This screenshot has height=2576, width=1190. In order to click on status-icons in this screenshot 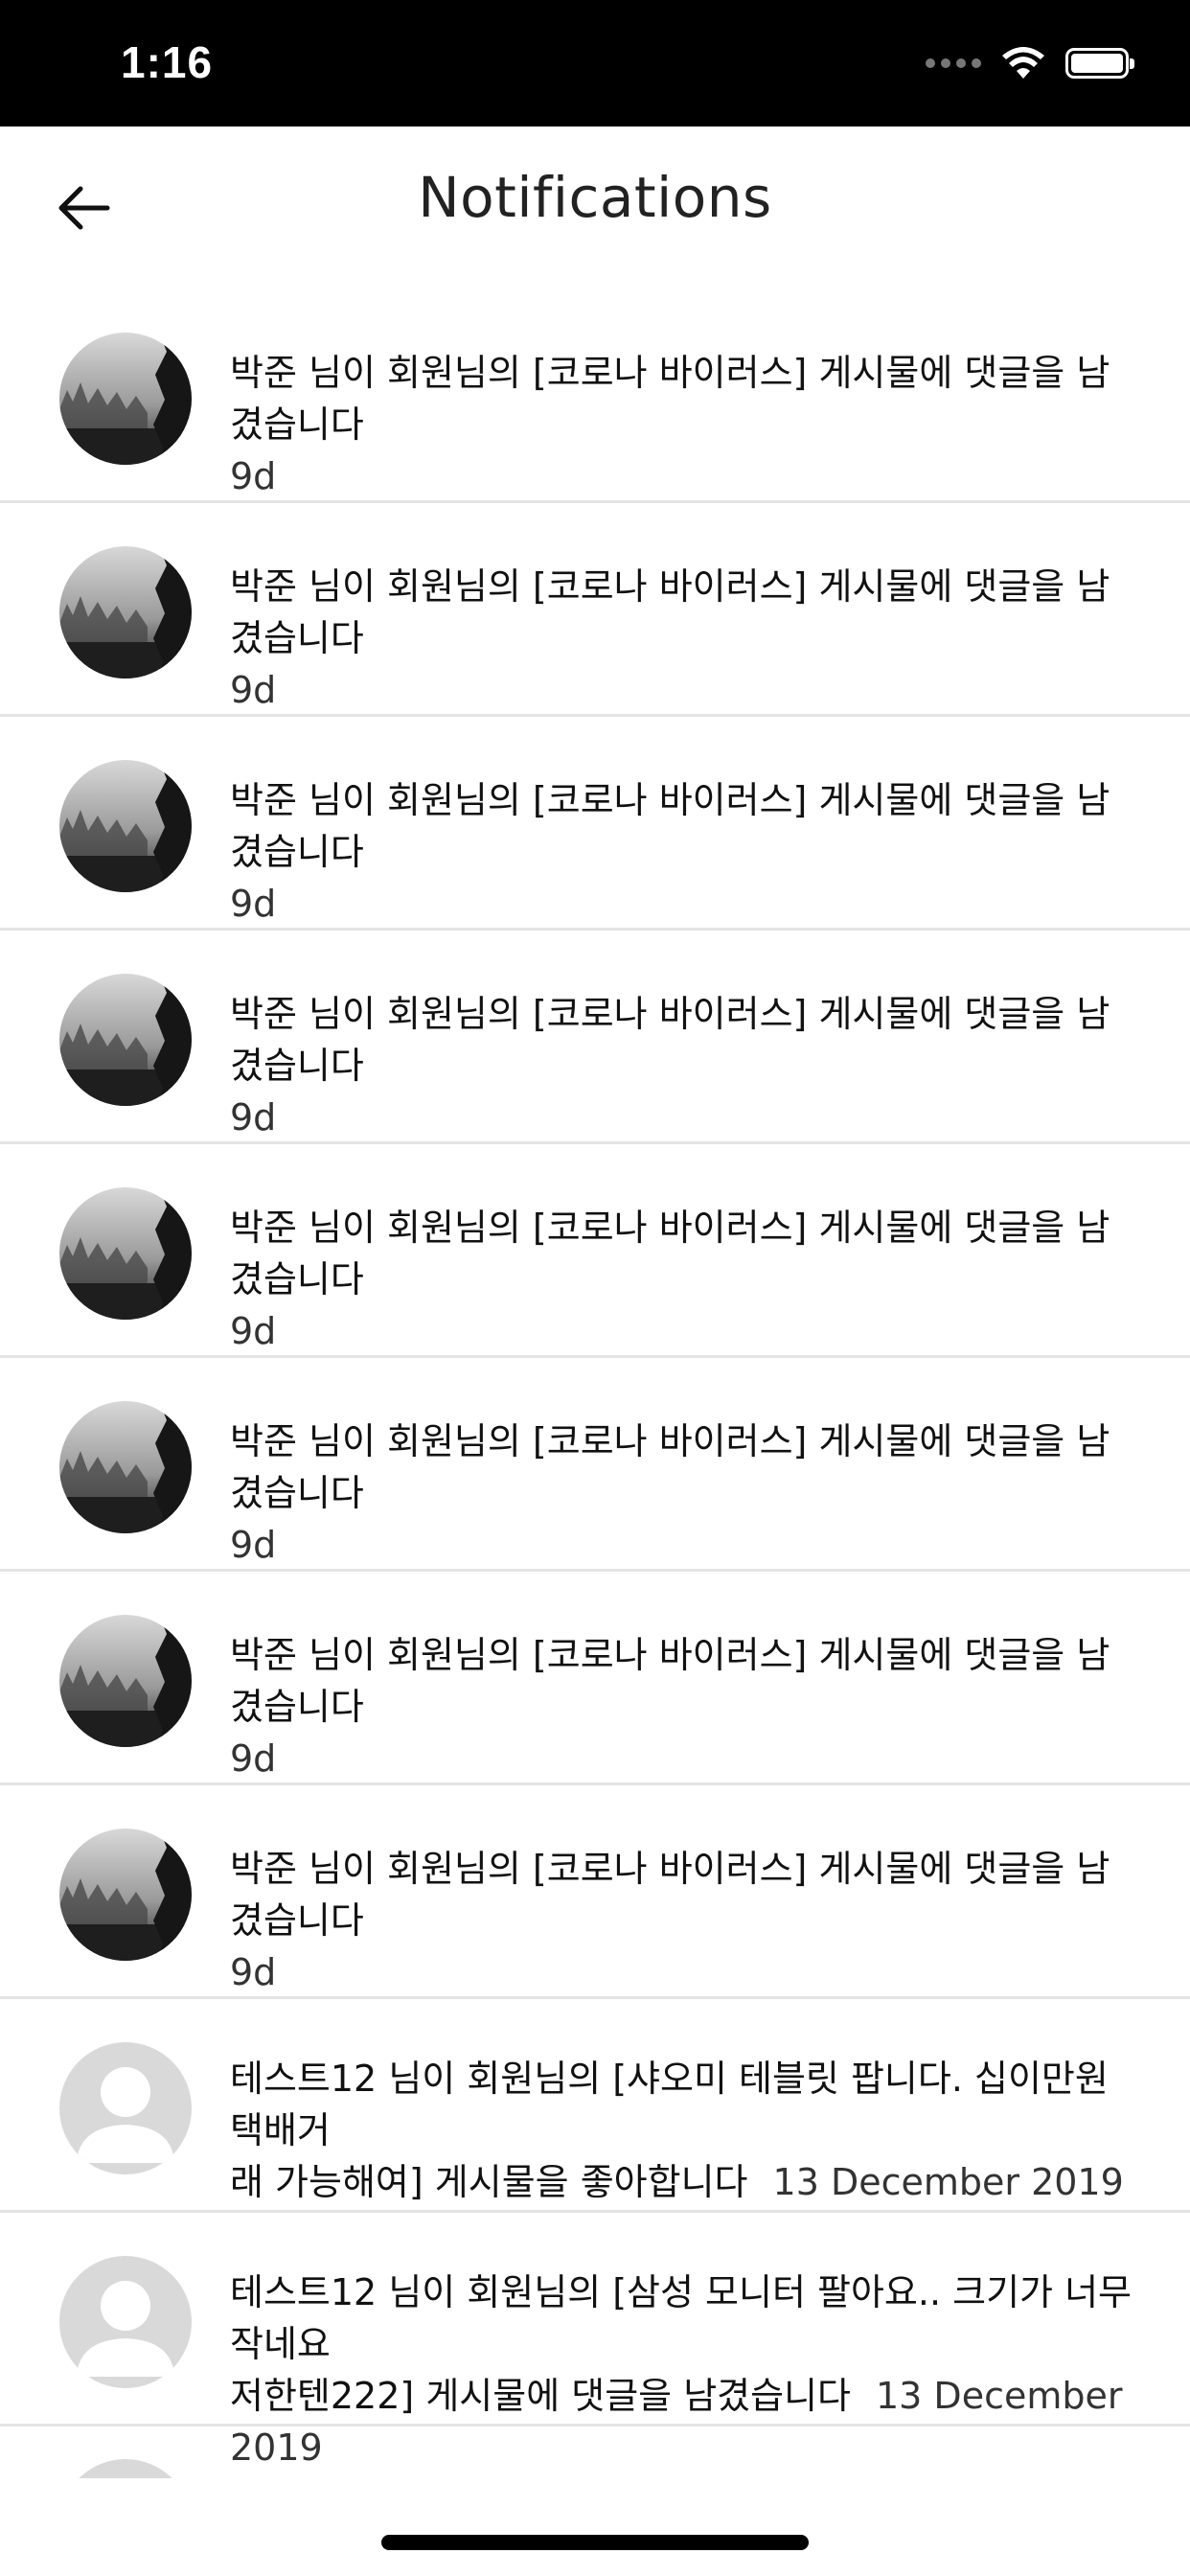, I will do `click(1030, 63)`.